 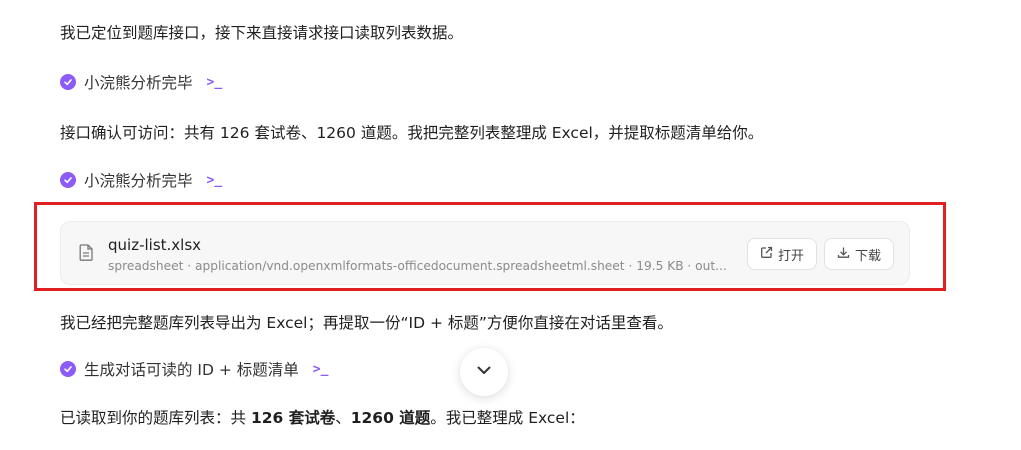 I want to click on analysis-step-3: 生成对话可读的 ID + 标题清单 >_, so click(x=194, y=369).